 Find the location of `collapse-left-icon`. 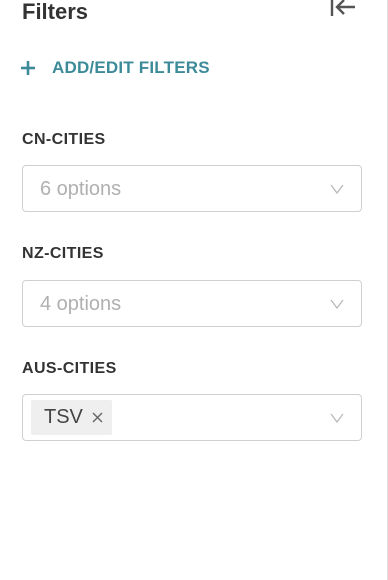

collapse-left-icon is located at coordinates (343, 10).